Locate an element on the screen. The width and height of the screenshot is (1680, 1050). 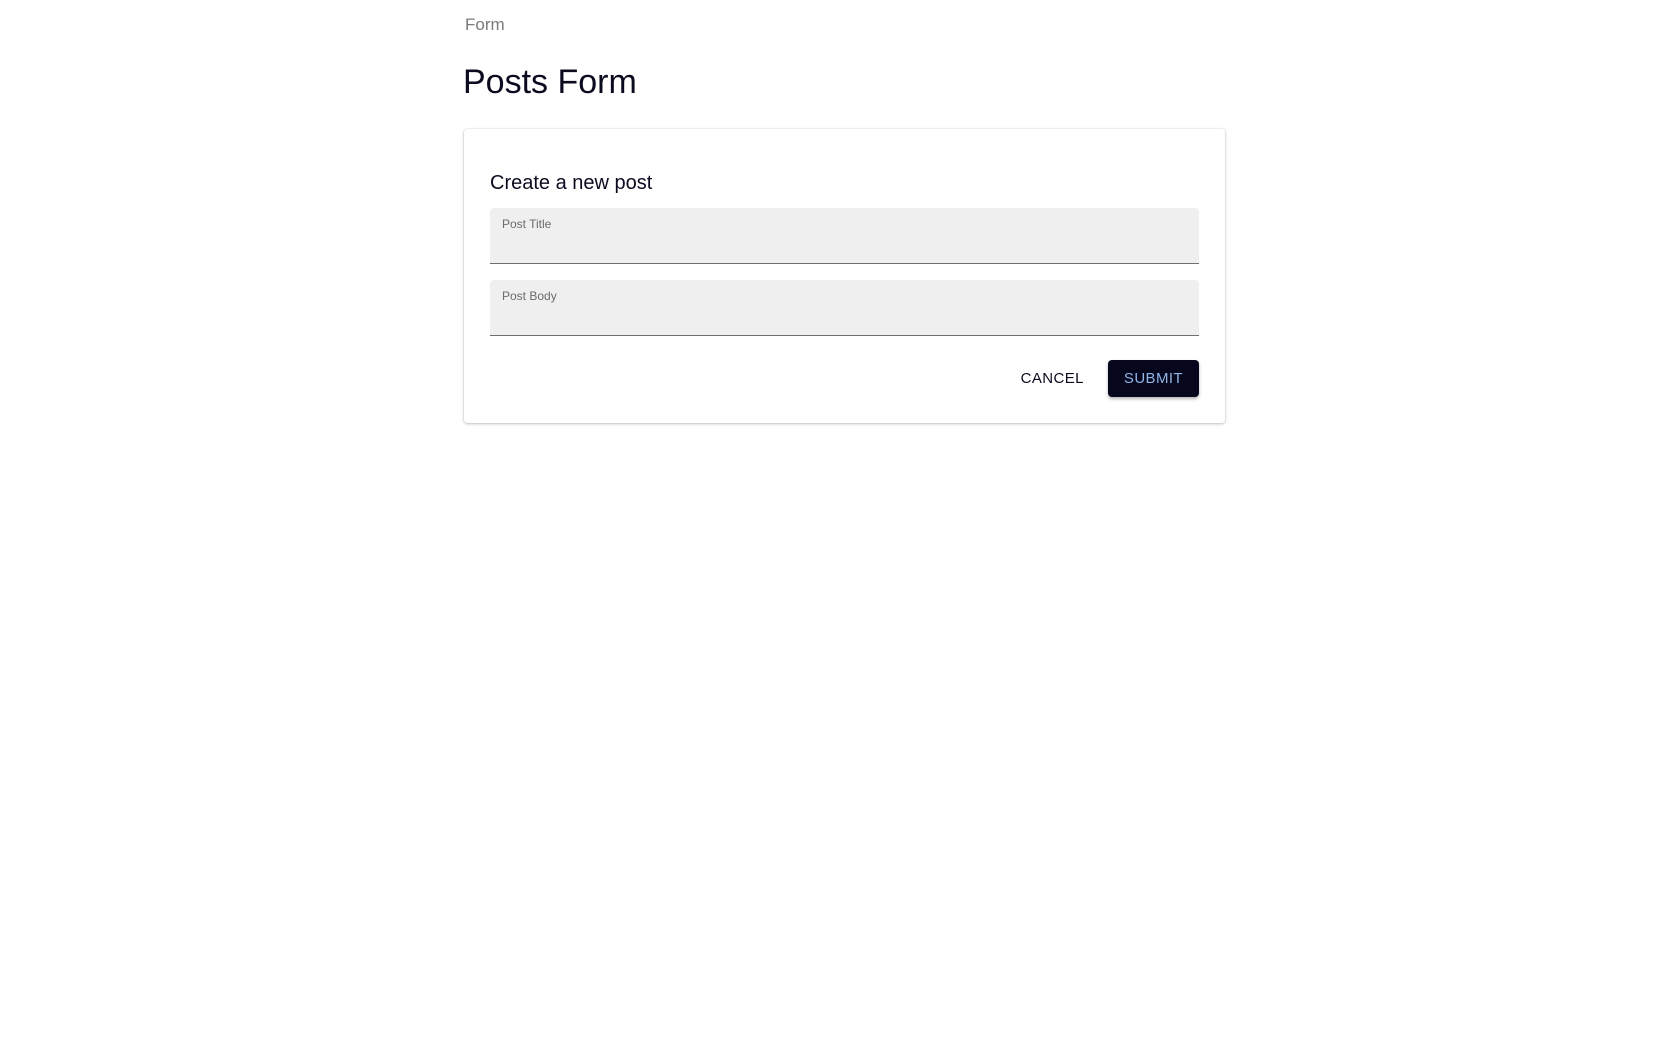
breadcrumb: Form is located at coordinates (485, 25).